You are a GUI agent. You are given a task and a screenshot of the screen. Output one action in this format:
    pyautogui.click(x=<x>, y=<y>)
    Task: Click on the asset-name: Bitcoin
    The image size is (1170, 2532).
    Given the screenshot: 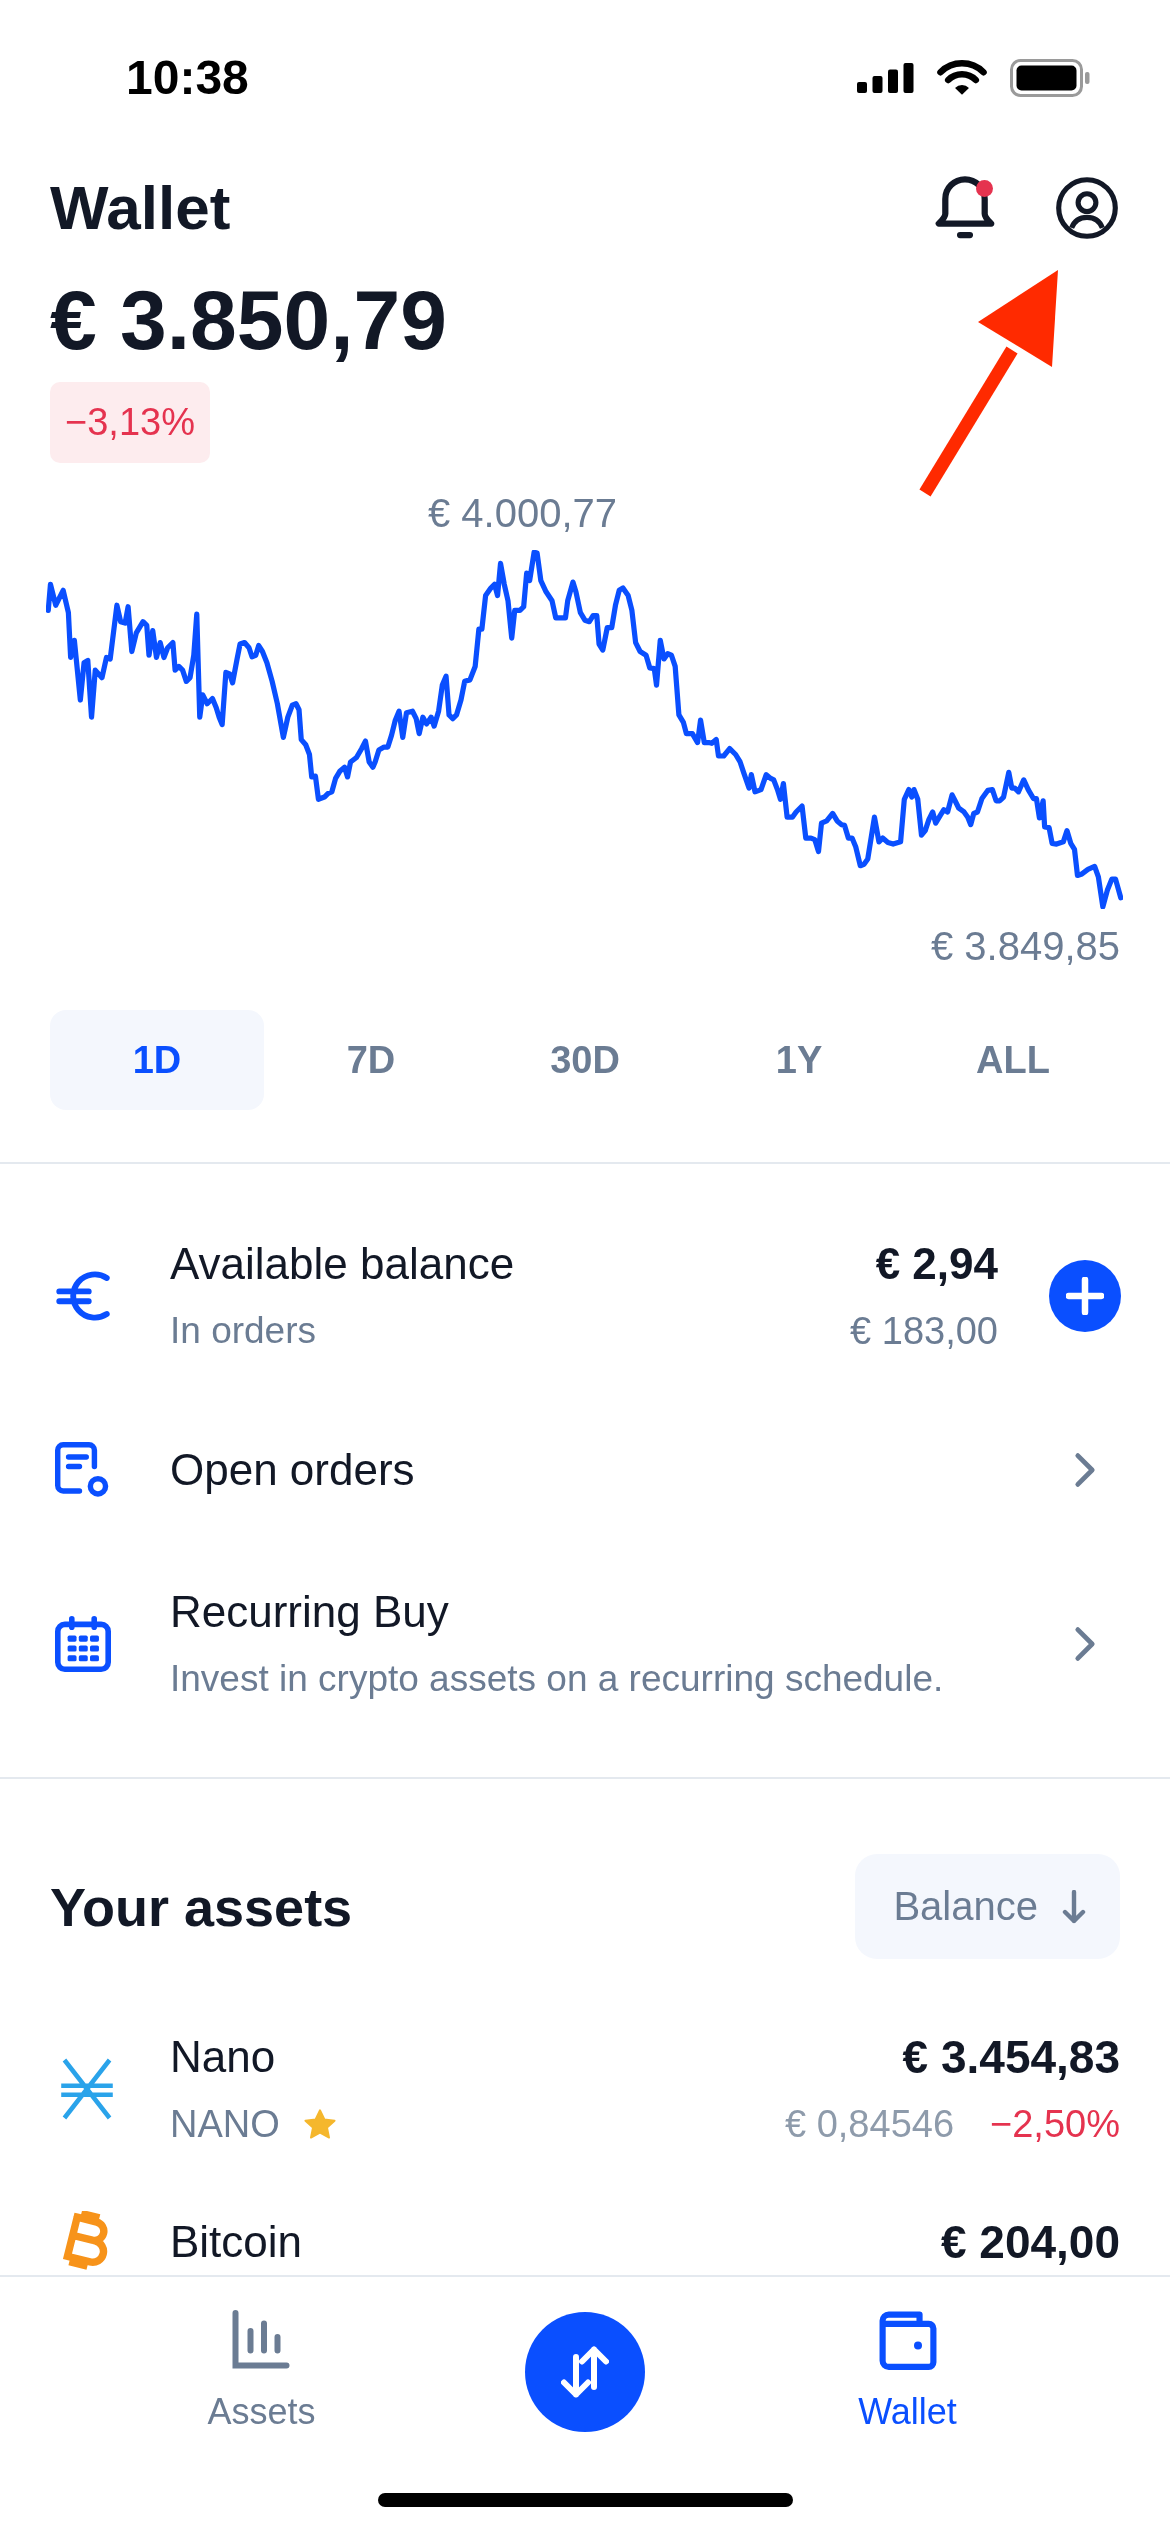 What is the action you would take?
    pyautogui.click(x=236, y=2242)
    